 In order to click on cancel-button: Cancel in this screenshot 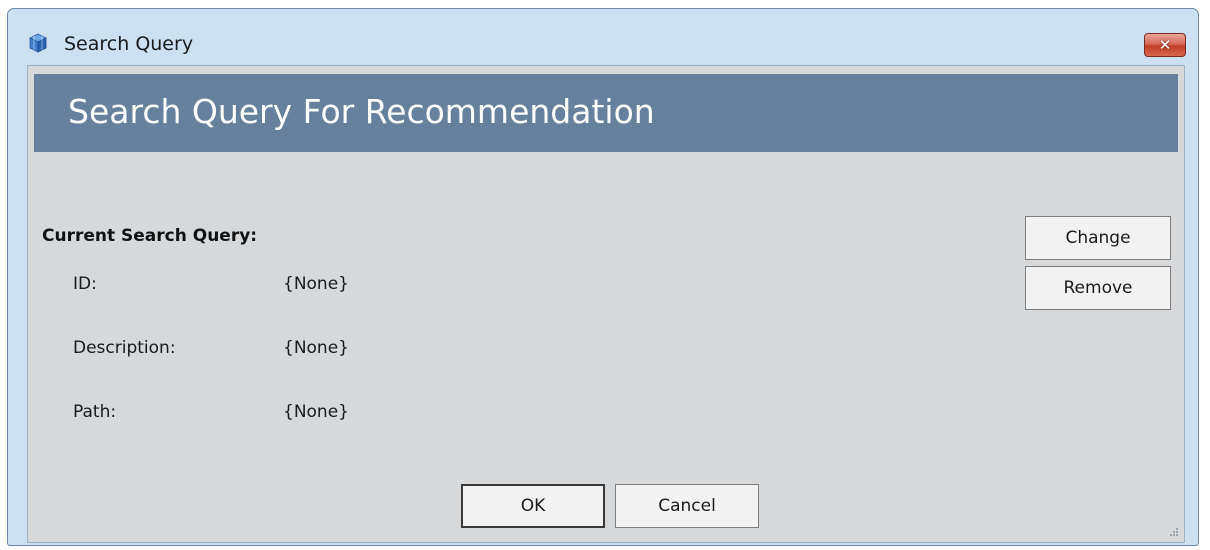, I will do `click(687, 506)`.